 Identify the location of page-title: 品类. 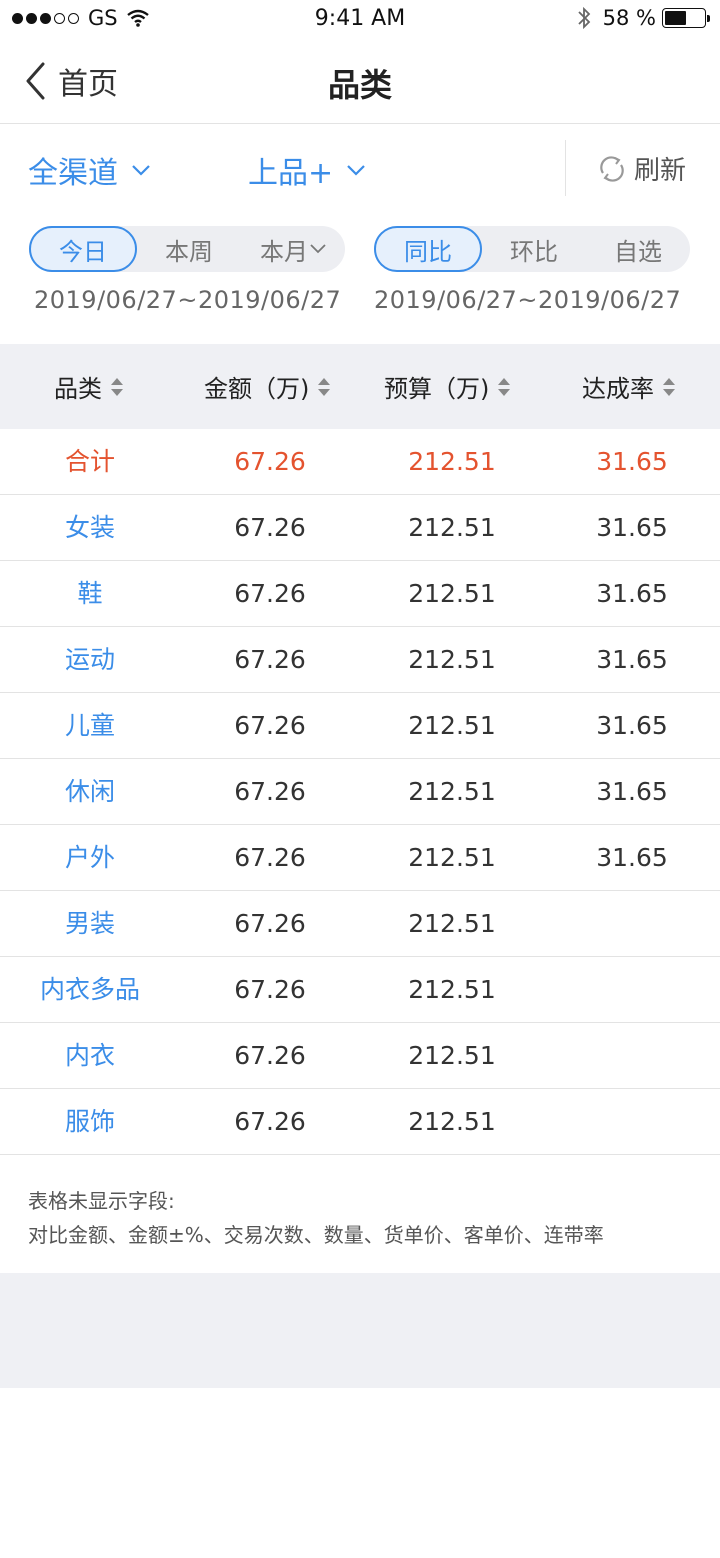
(359, 85).